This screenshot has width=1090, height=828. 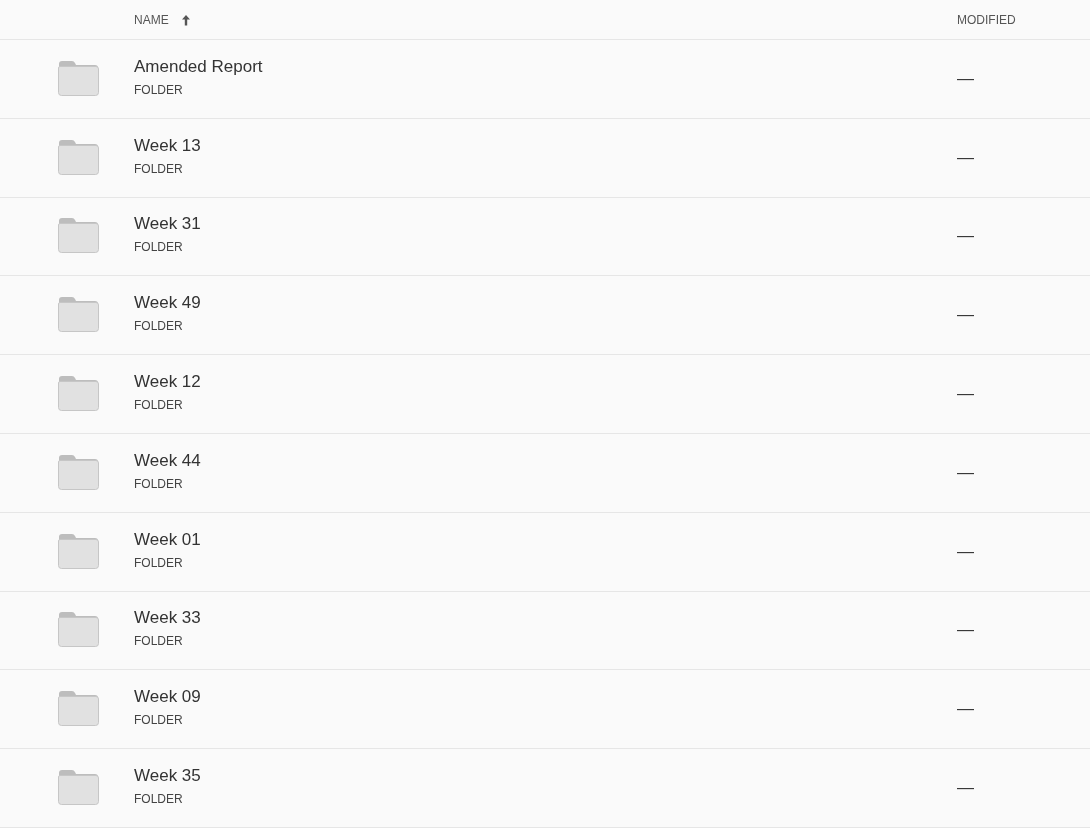 I want to click on folder-name-link: Week 44, so click(x=167, y=460).